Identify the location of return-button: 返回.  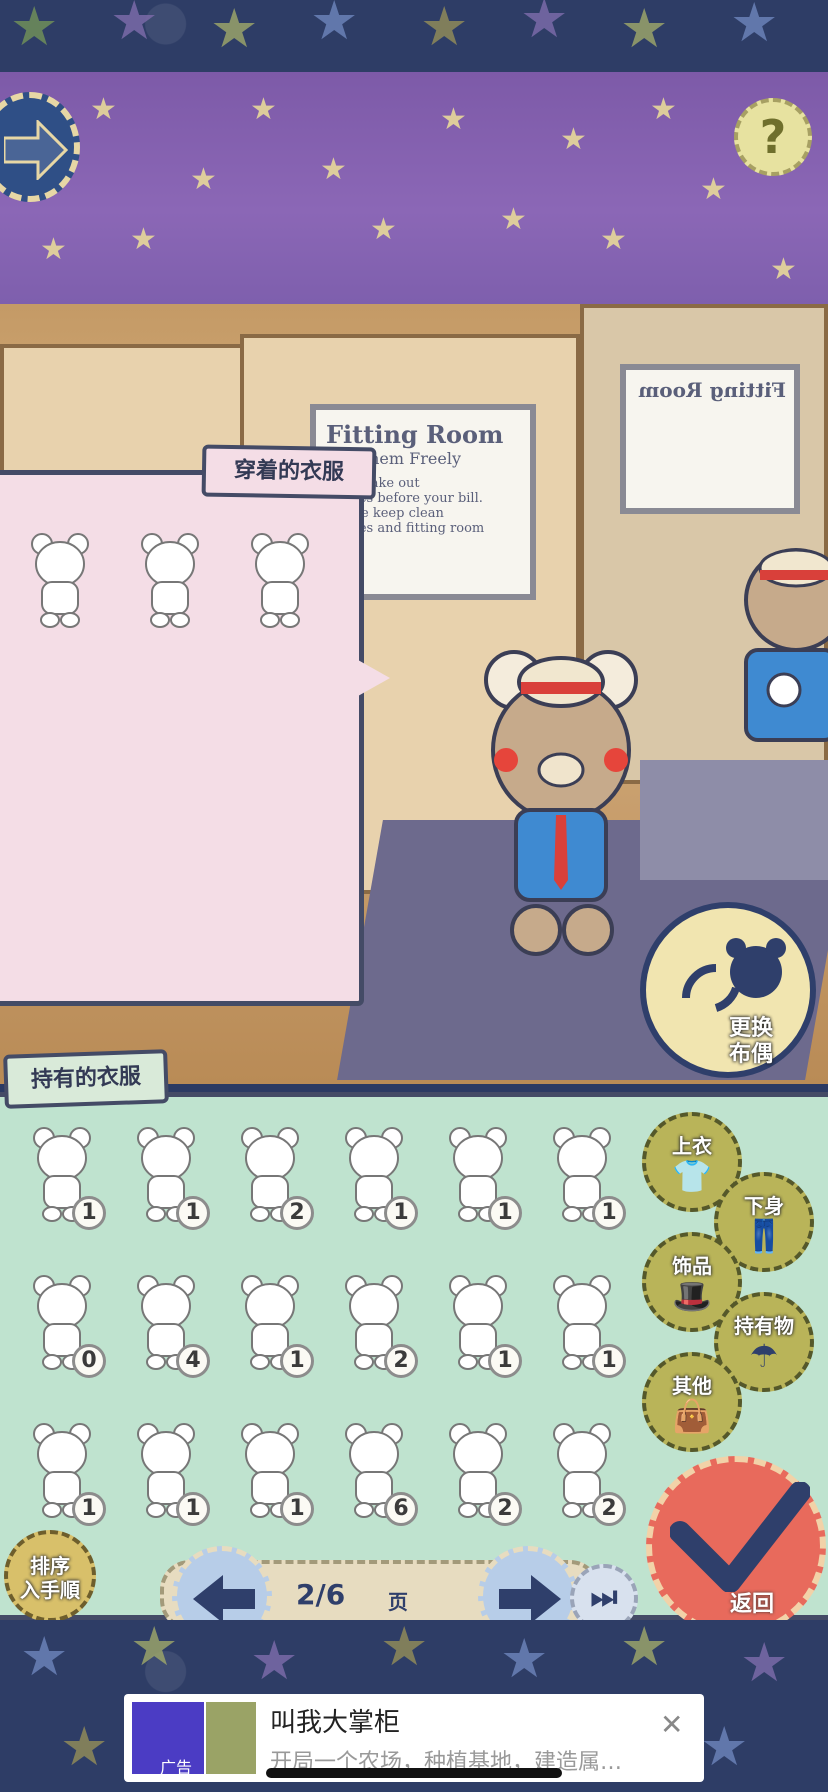
(736, 1546).